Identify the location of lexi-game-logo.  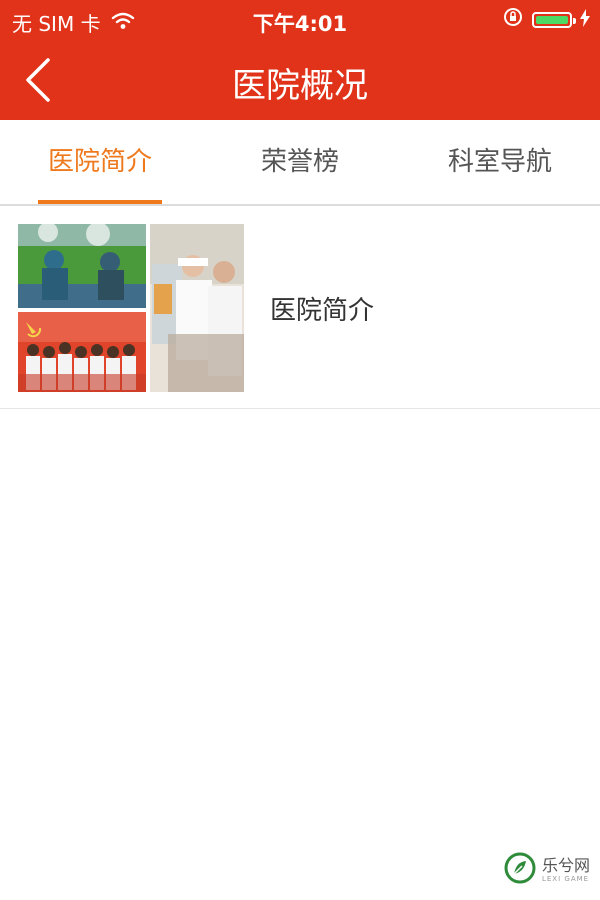
(520, 870).